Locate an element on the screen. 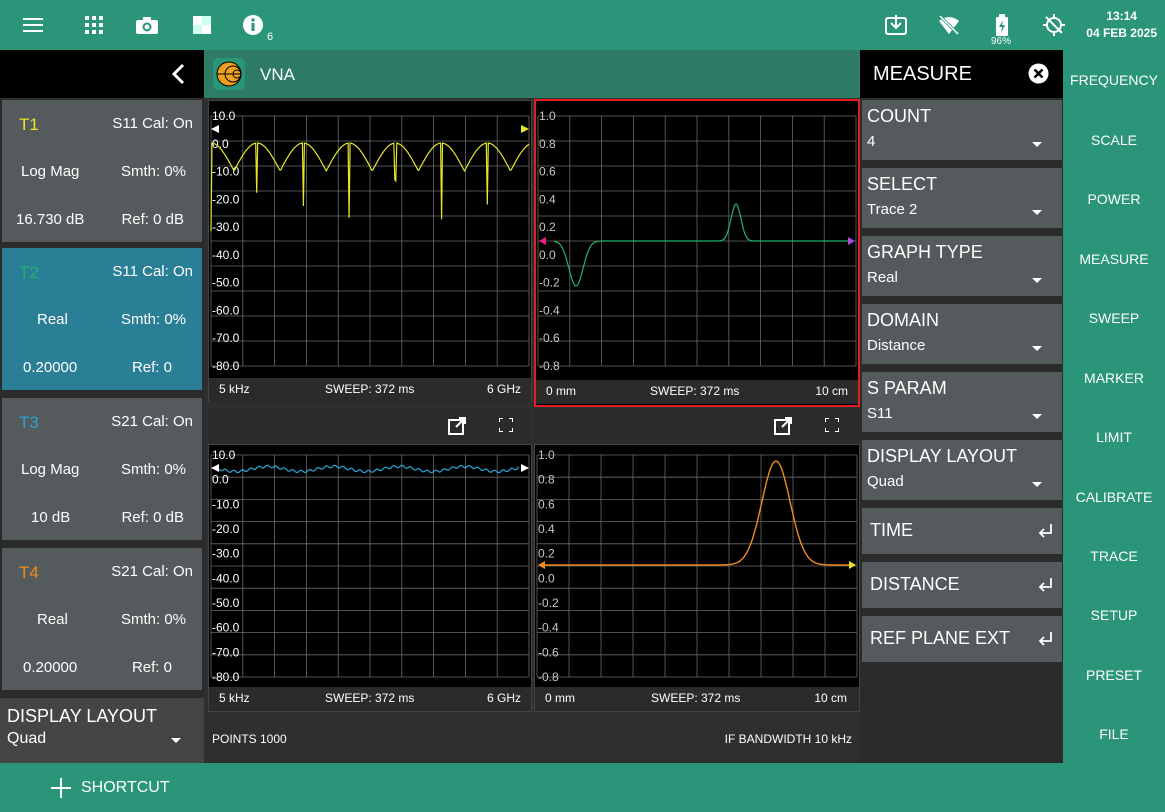 The image size is (1165, 812). smith-chart-icon is located at coordinates (229, 74).